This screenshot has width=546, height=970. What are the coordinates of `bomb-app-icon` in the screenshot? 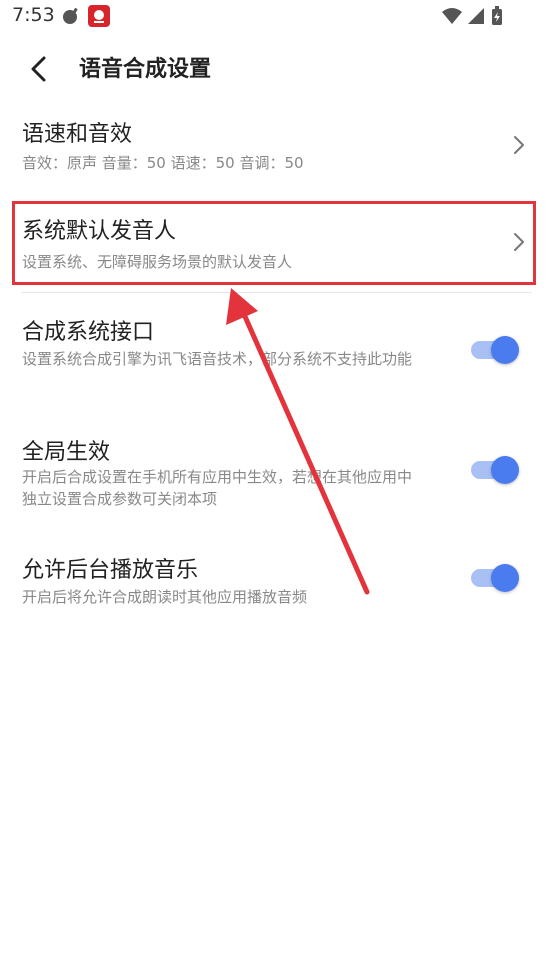 It's located at (70, 15).